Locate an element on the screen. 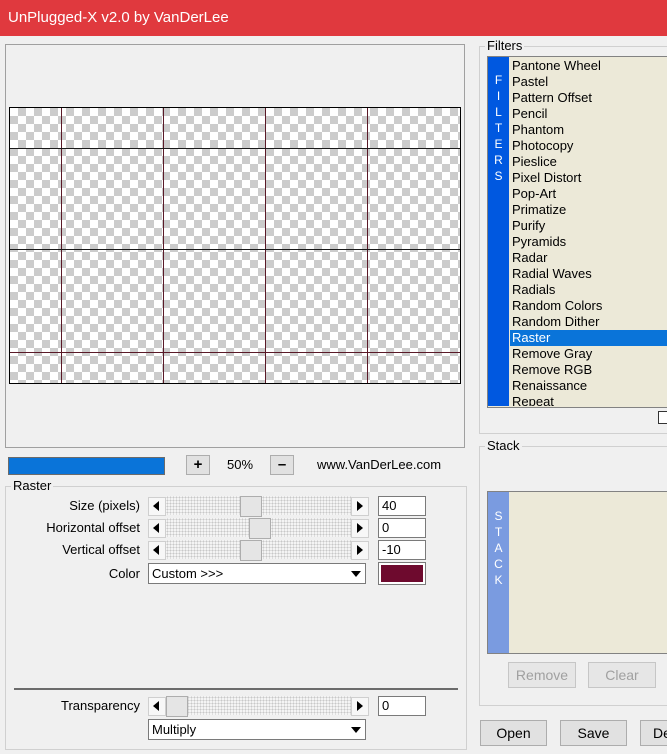 The image size is (667, 754). filter-item: Pyramids is located at coordinates (588, 242).